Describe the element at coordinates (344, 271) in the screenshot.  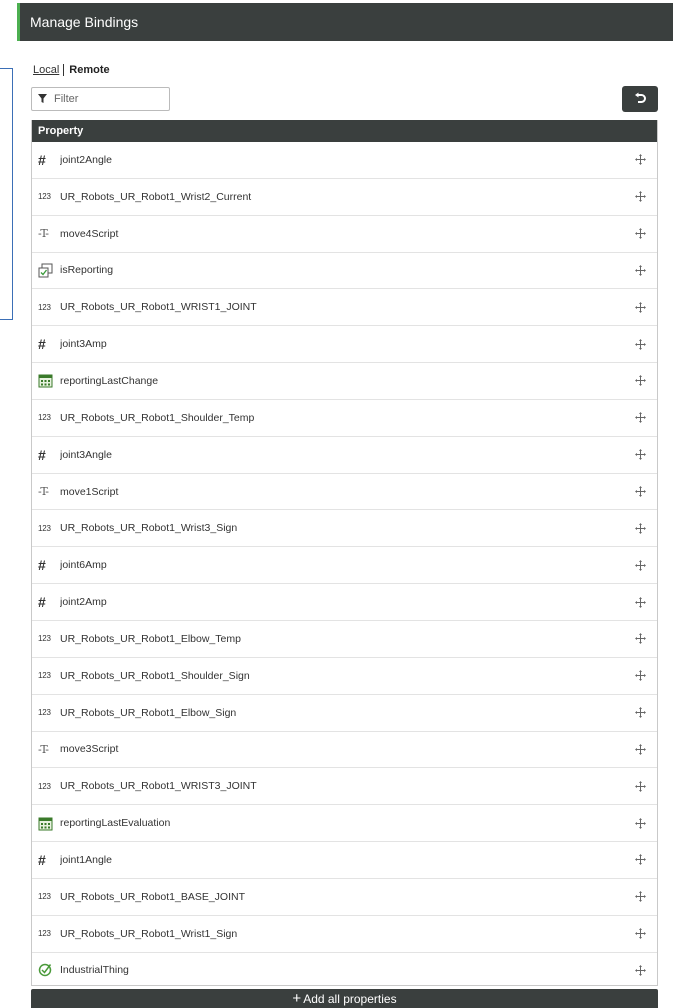
I see `table-row: isReporting` at that location.